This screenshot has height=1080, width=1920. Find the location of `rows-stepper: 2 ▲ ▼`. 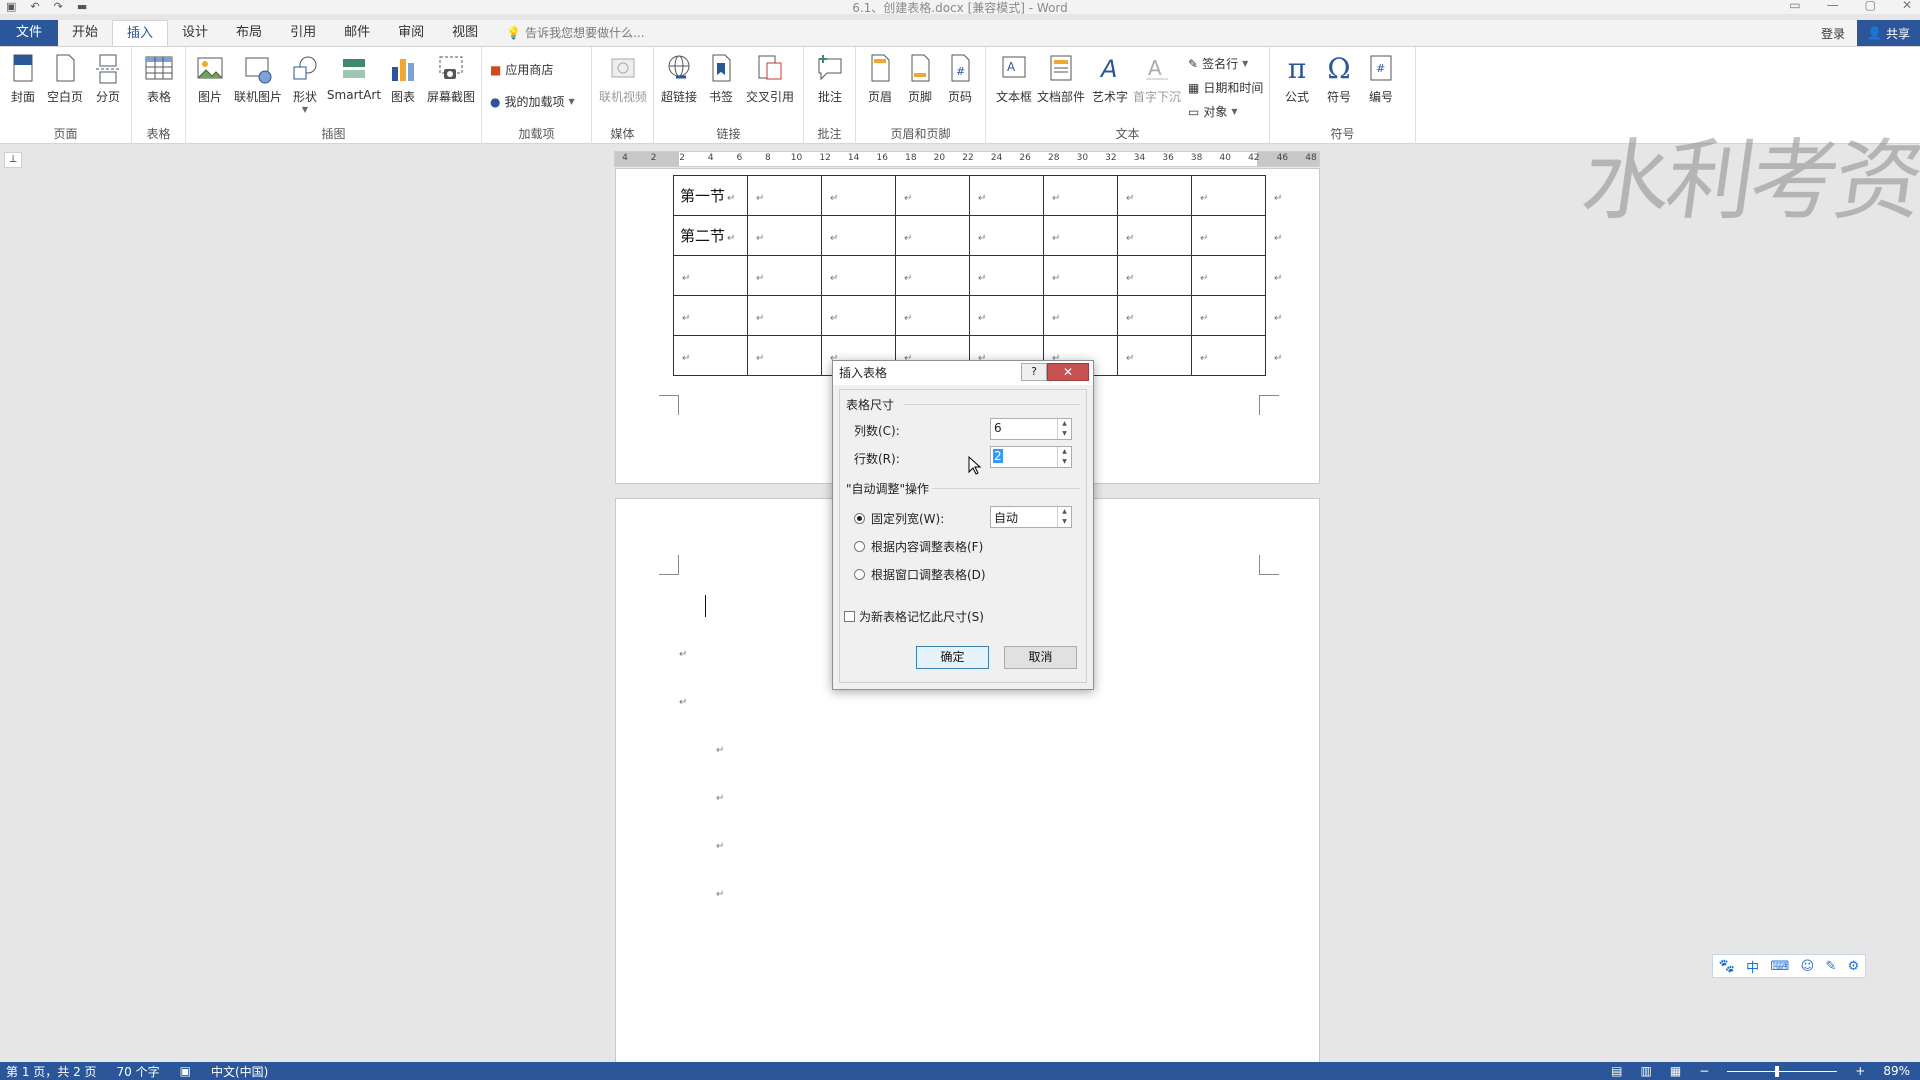

rows-stepper: 2 ▲ ▼ is located at coordinates (1031, 457).